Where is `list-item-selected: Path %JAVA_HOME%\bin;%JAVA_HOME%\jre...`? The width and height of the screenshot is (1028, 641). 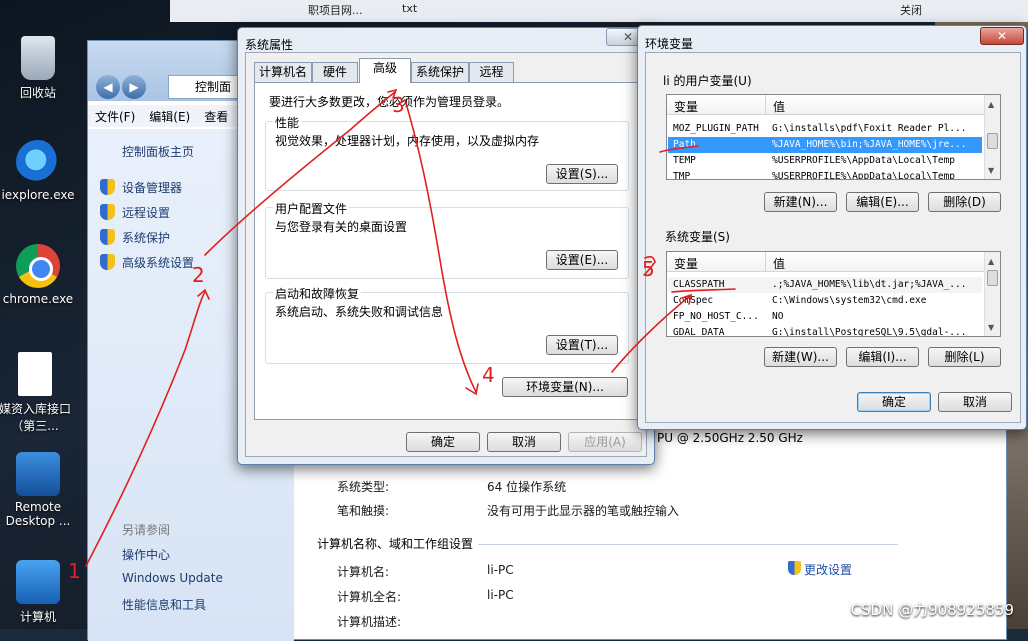
list-item-selected: Path %JAVA_HOME%\bin;%JAVA_HOME%\jre... is located at coordinates (825, 145).